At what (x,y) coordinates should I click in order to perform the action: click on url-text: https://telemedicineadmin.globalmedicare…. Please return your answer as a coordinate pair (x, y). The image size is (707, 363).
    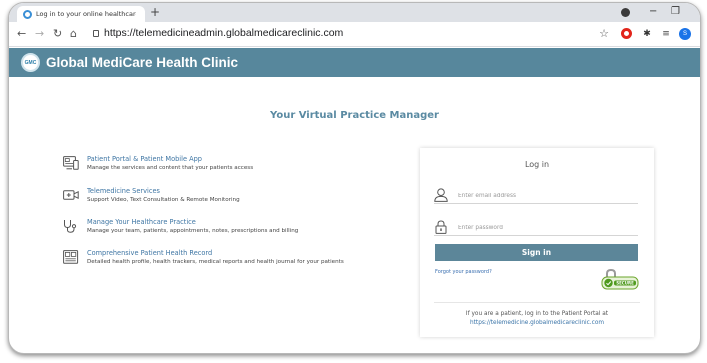
    Looking at the image, I should click on (223, 33).